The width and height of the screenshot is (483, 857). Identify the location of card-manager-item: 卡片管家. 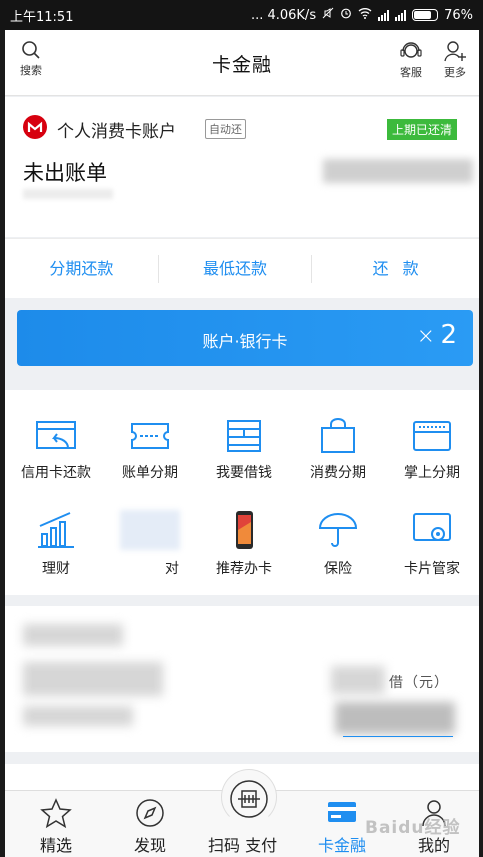
(432, 544).